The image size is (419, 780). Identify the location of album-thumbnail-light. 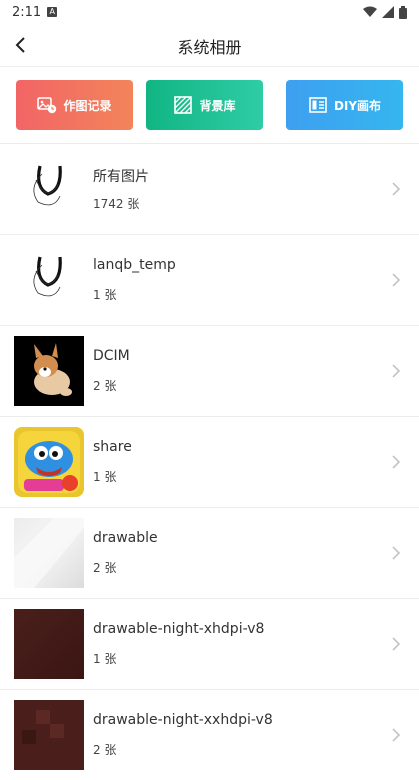
(49, 553).